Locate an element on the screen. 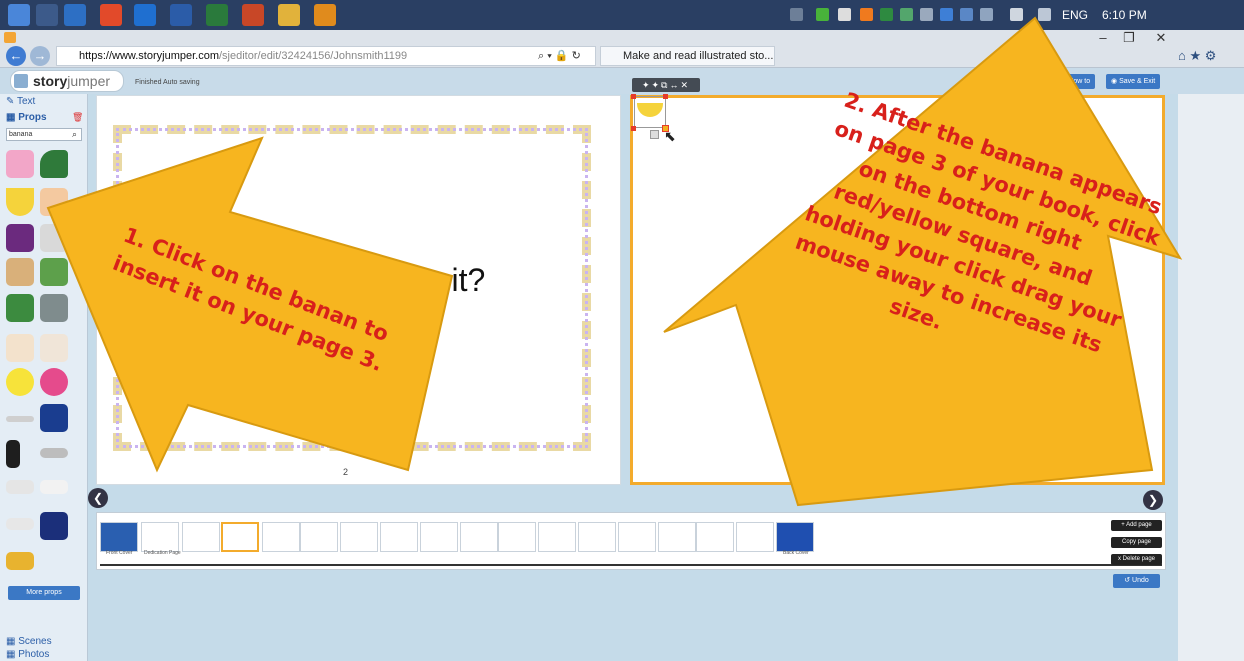 The height and width of the screenshot is (661, 1244). unicorn-prop-icon is located at coordinates (54, 238).